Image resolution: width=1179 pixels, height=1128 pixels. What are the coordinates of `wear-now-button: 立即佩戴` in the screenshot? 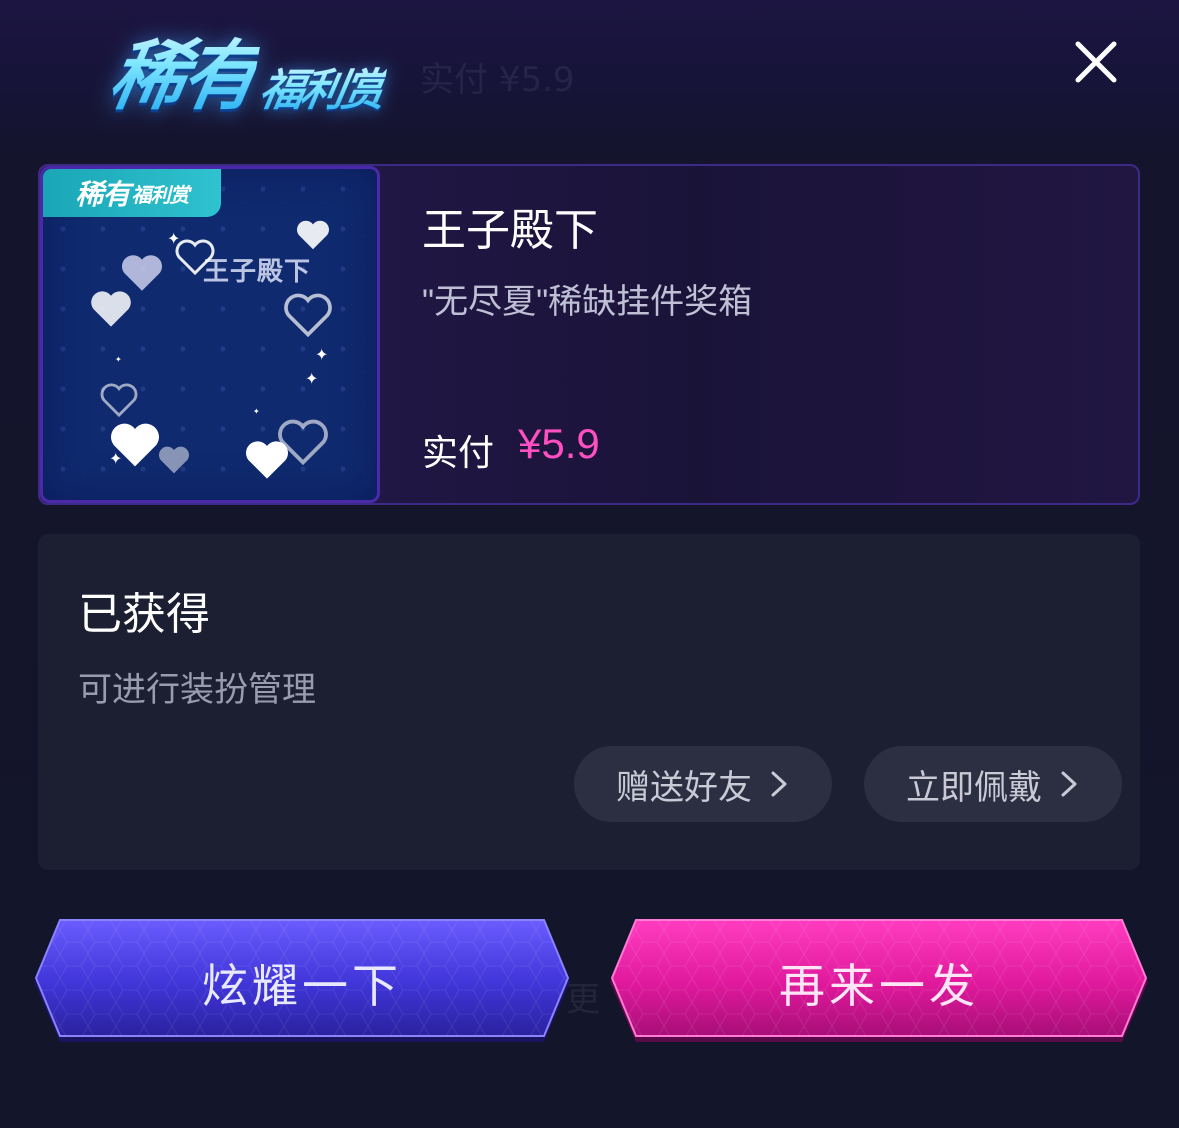 It's located at (993, 784).